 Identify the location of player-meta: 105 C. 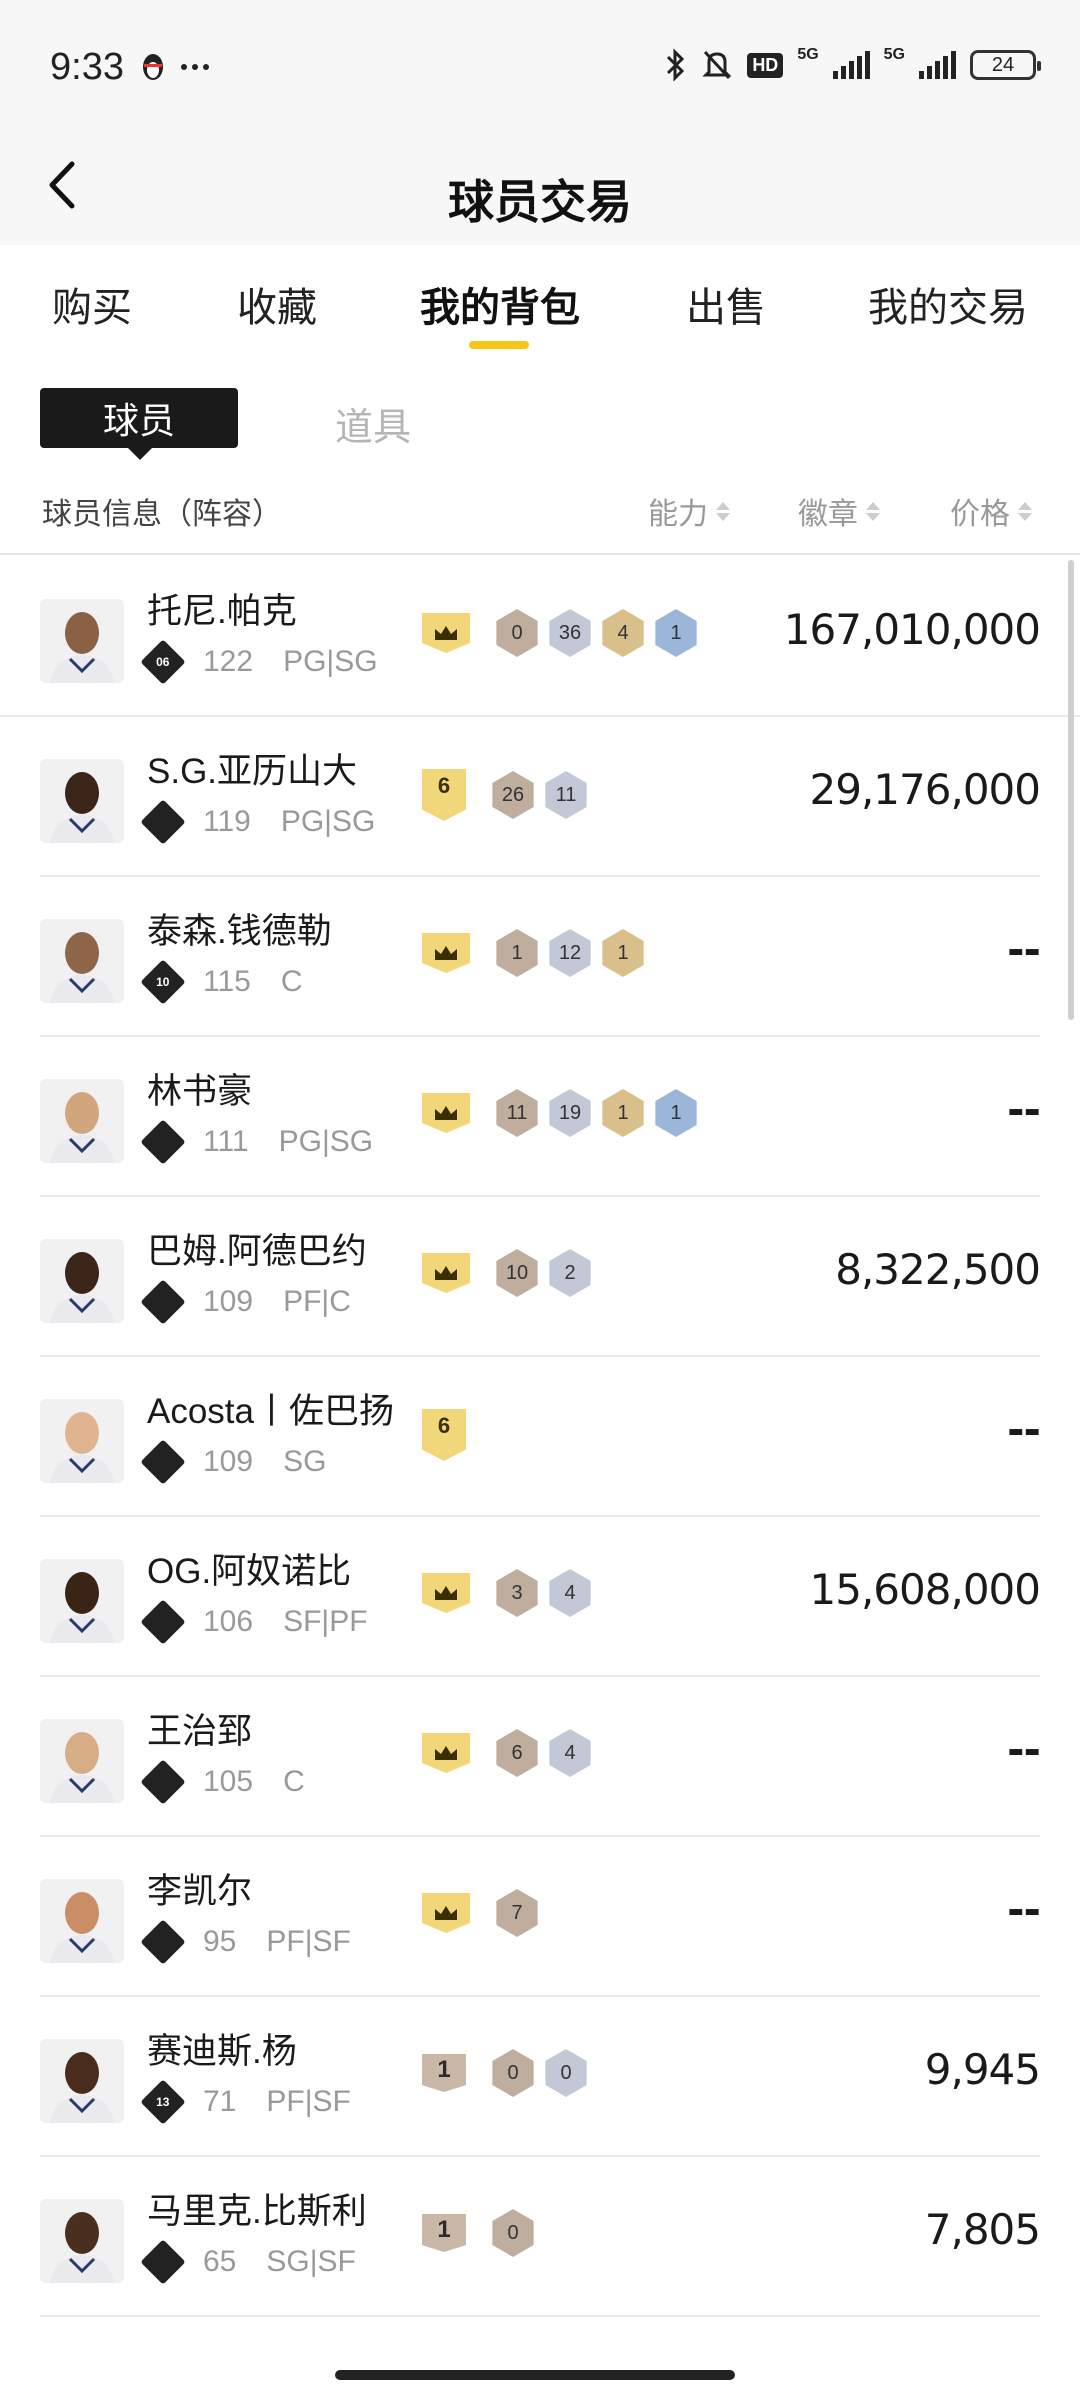
(222, 1782).